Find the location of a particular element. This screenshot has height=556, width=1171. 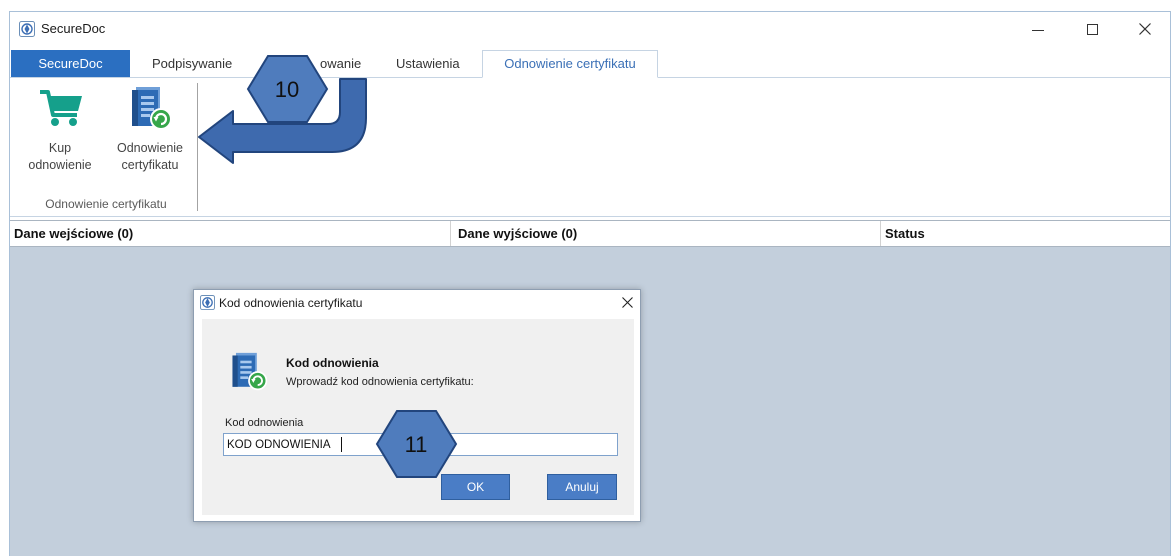

tab-podpisywanie: Podpisywanie is located at coordinates (192, 63).